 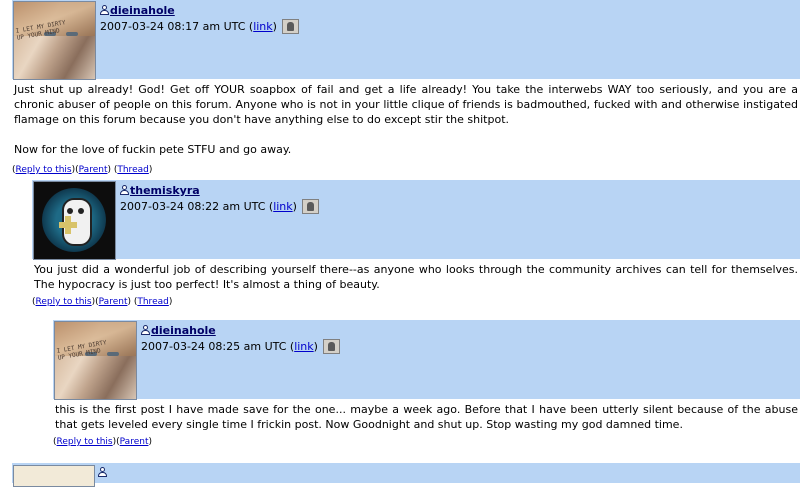 I want to click on comment-header, so click(x=406, y=475).